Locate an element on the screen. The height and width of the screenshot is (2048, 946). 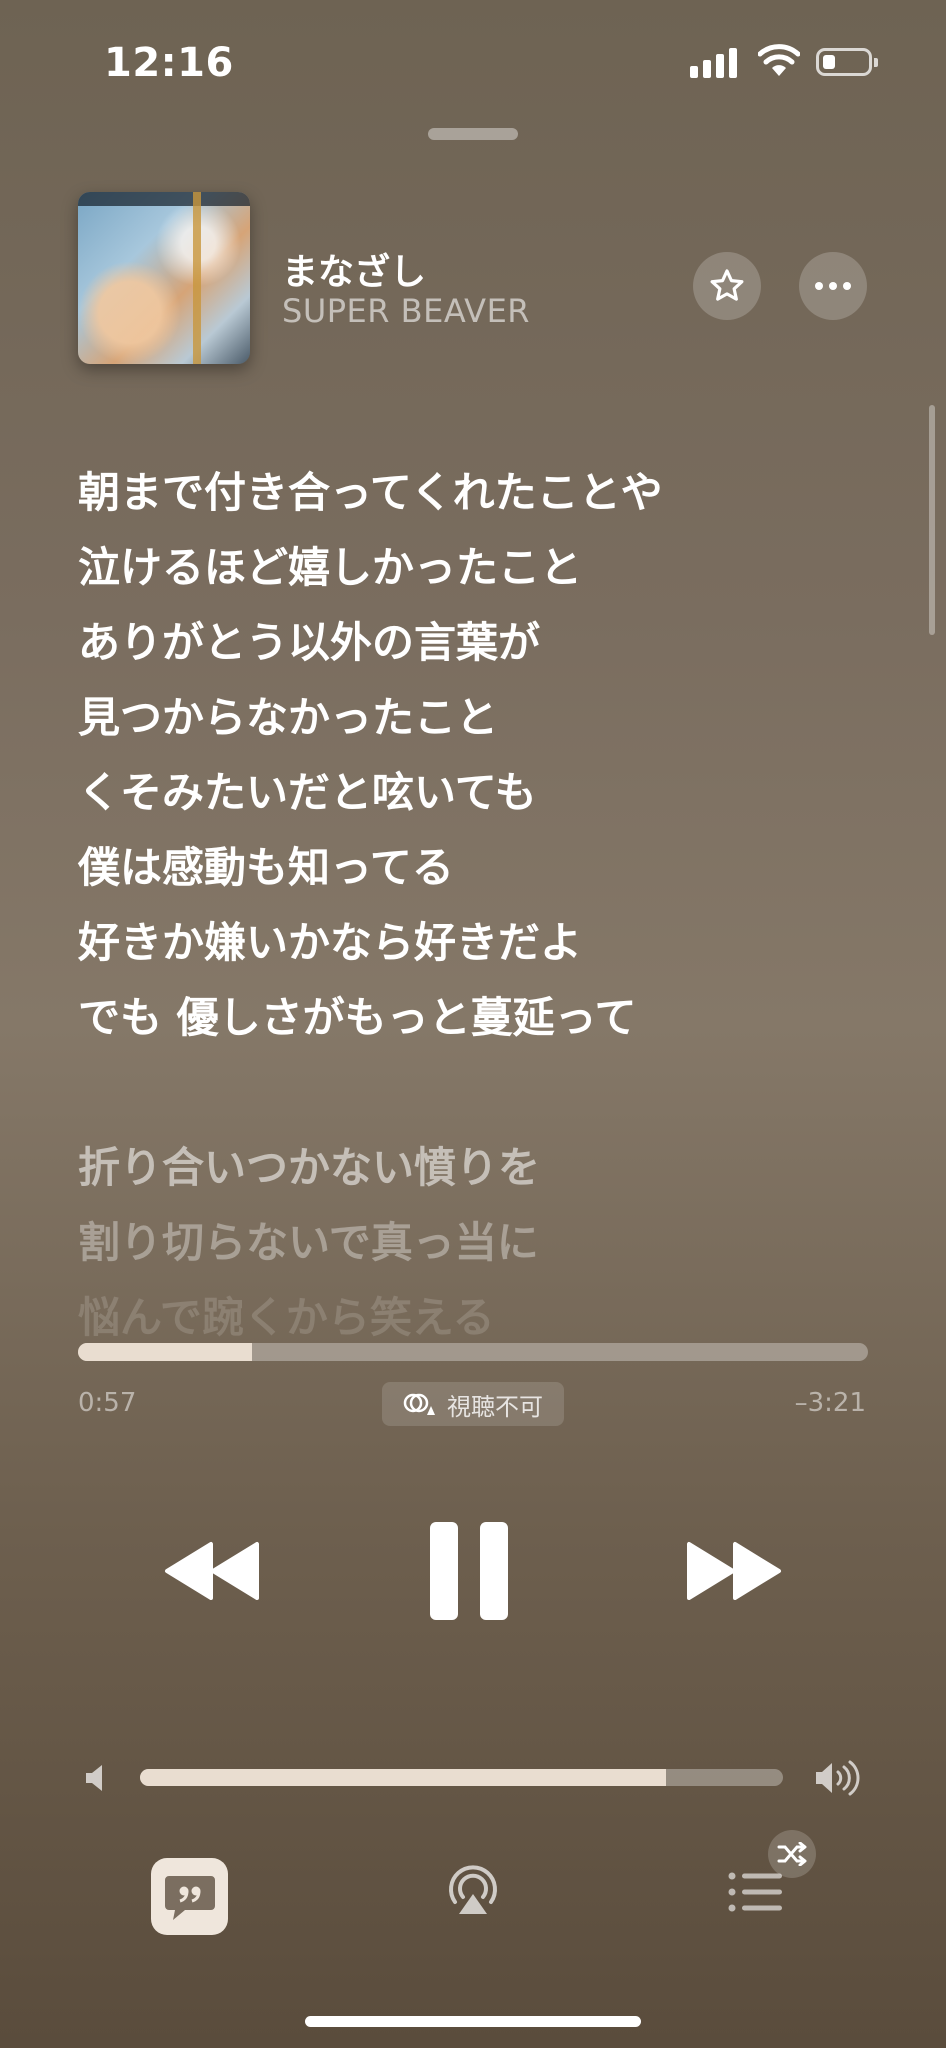
lyric-line: 好きか嫌いかなら好きだよ is located at coordinates (478, 942).